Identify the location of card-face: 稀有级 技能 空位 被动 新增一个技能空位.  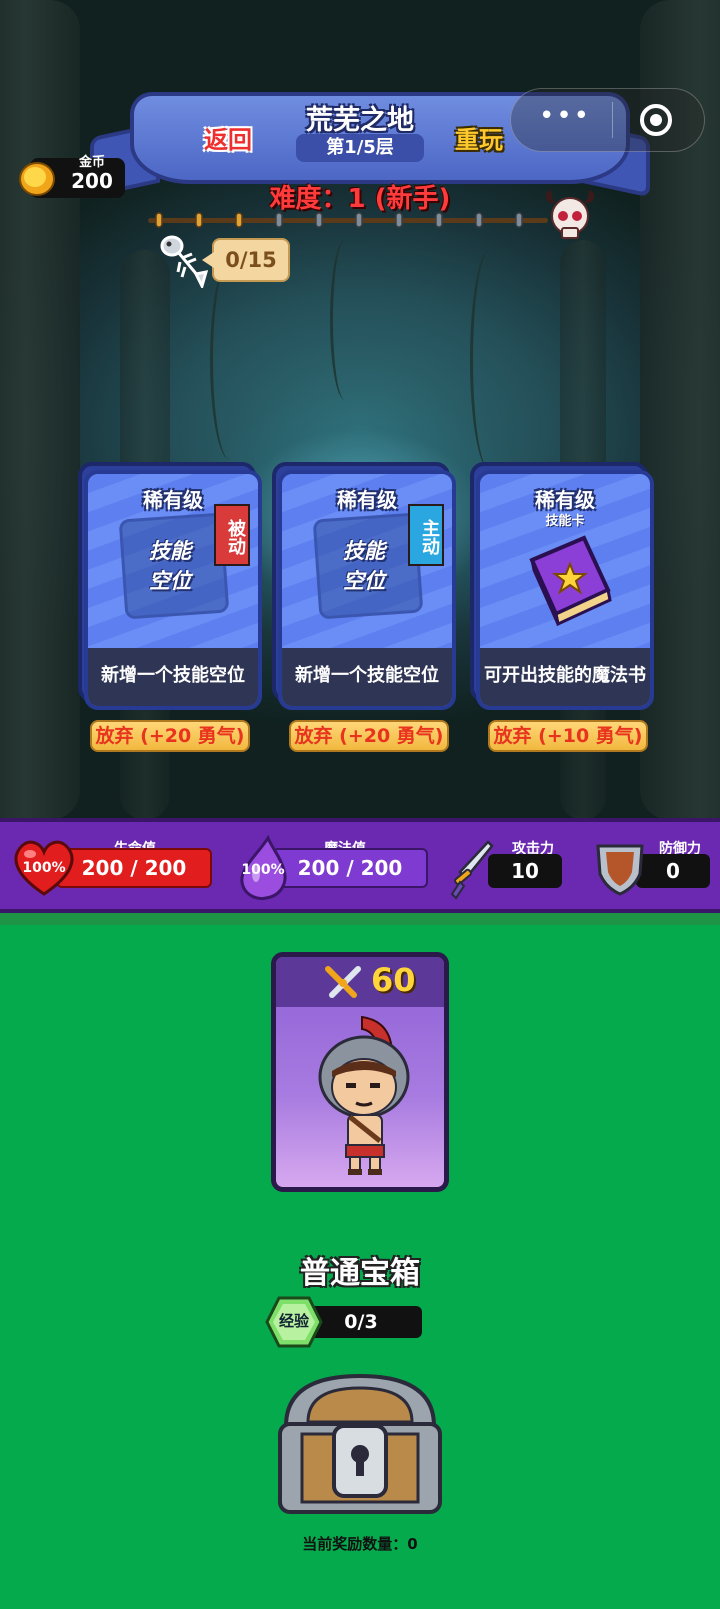
(173, 590).